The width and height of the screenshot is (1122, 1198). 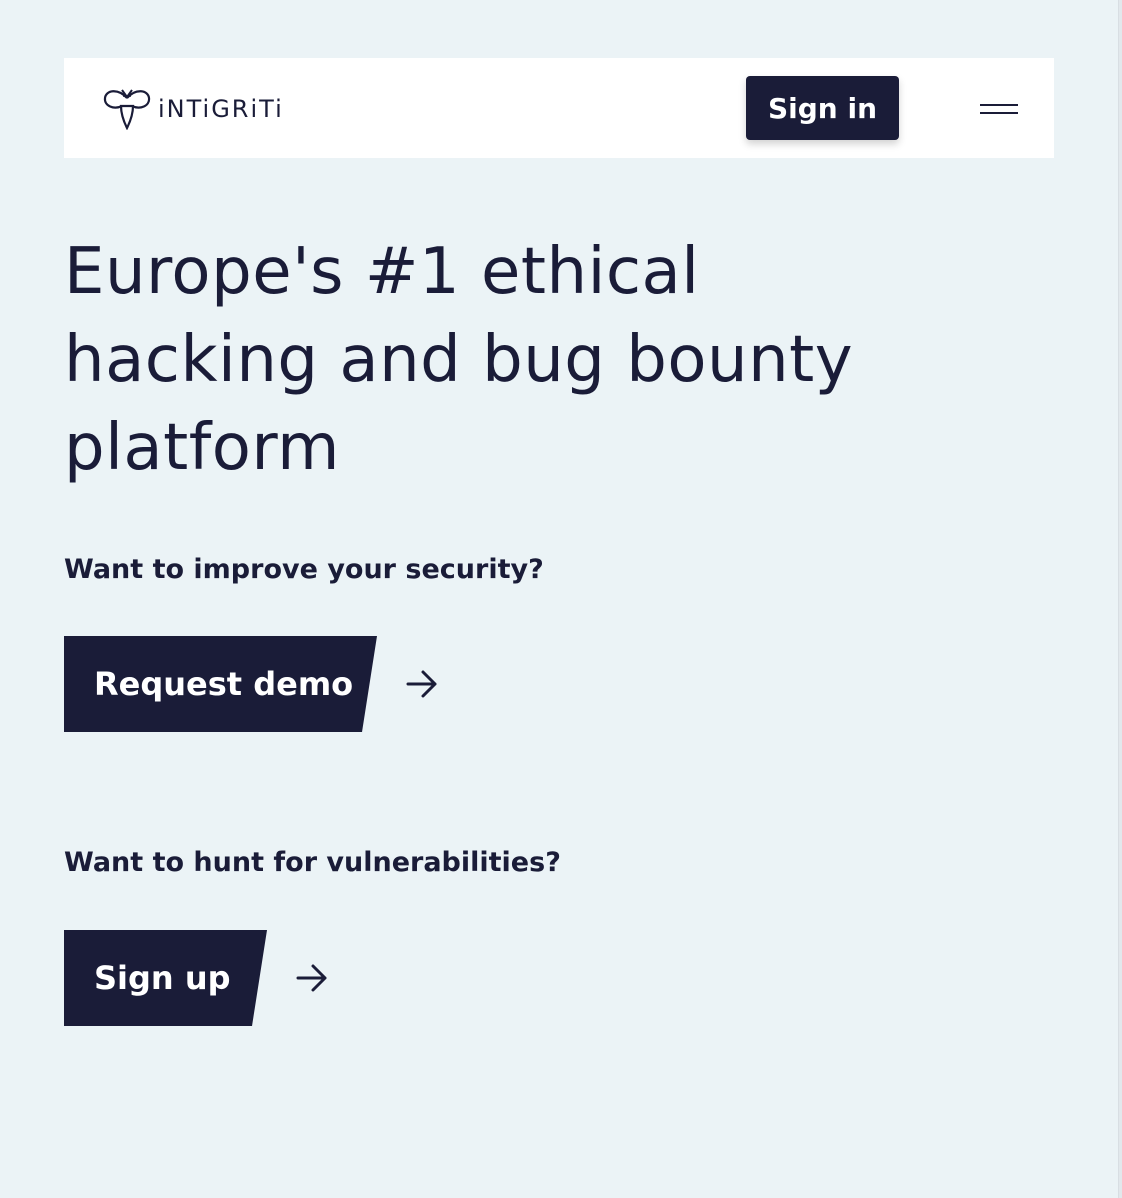 What do you see at coordinates (127, 109) in the screenshot?
I see `logo-mark-icon` at bounding box center [127, 109].